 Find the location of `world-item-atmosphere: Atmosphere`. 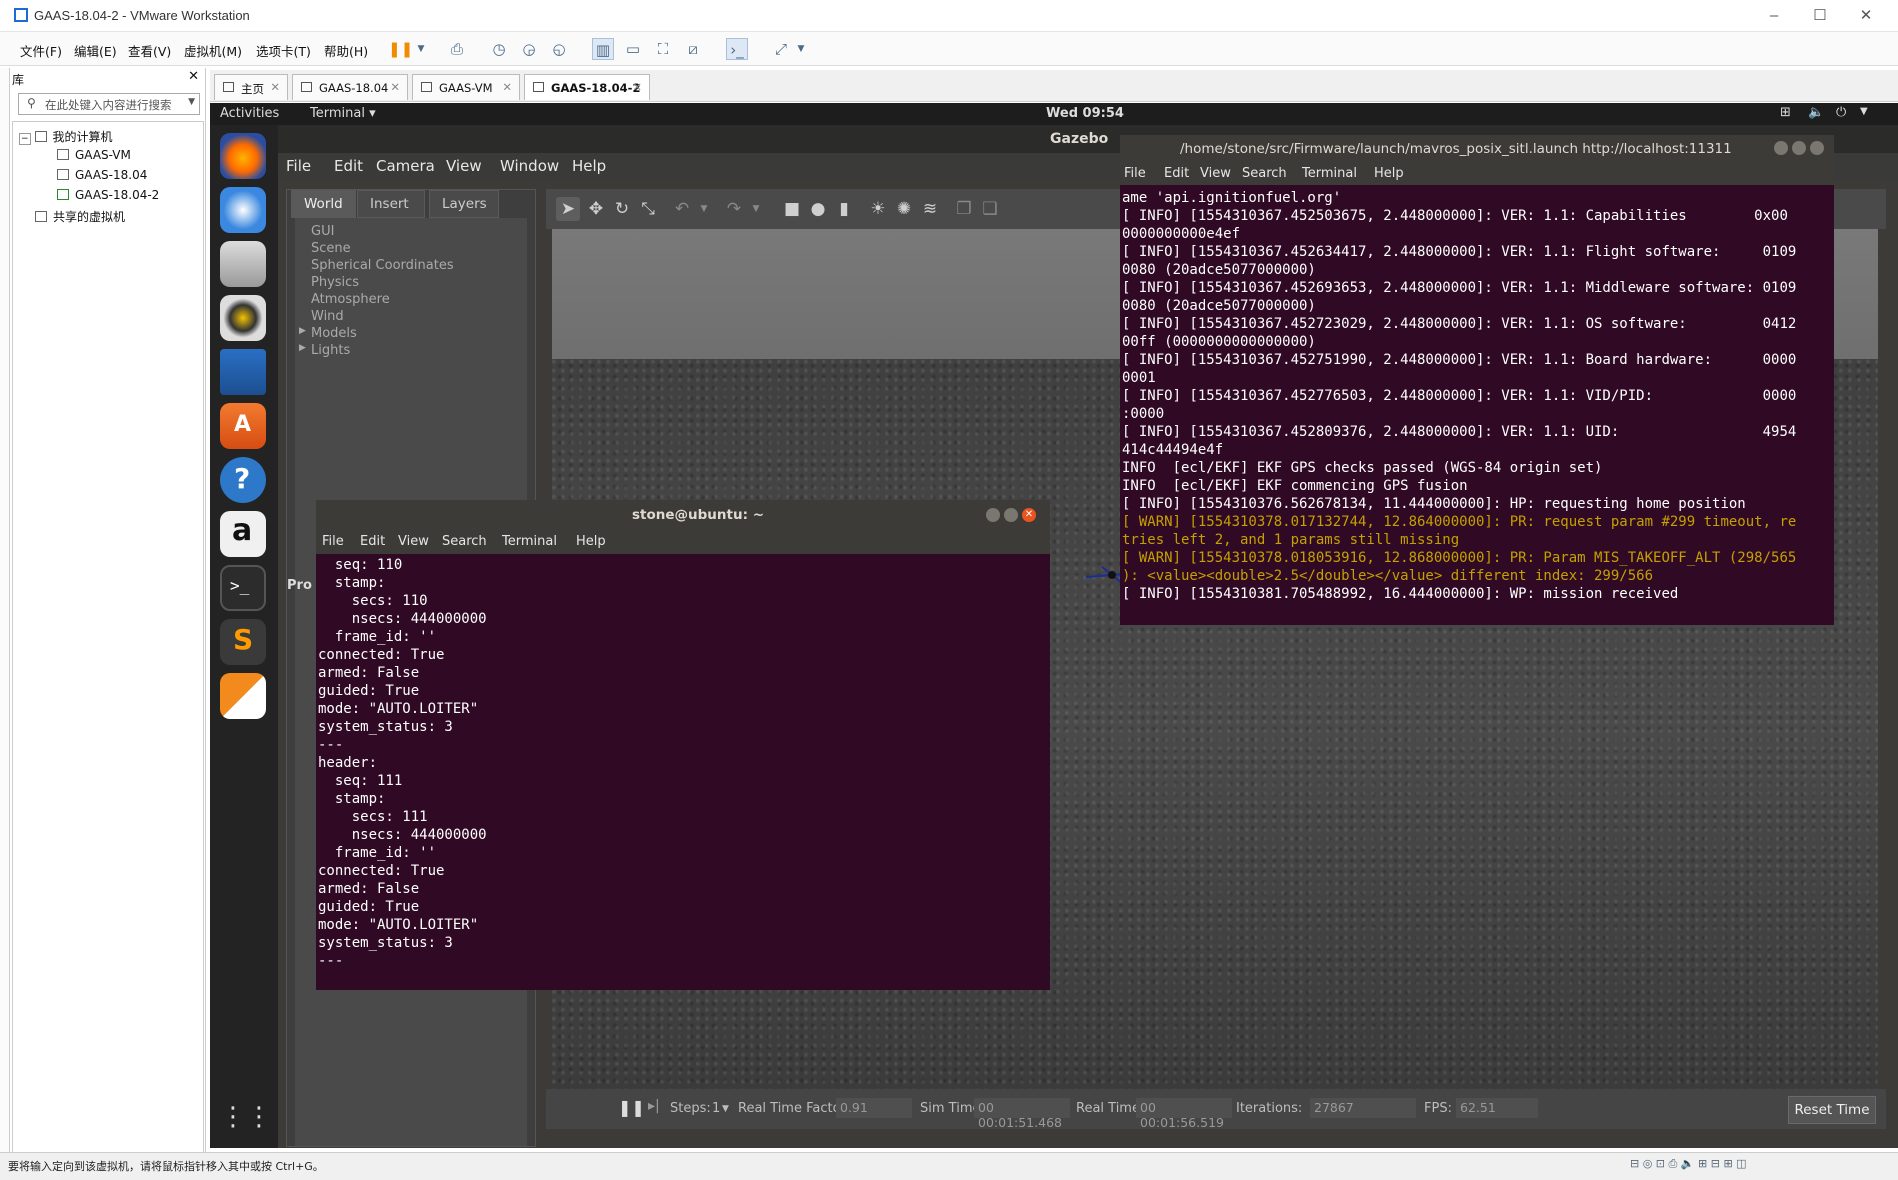

world-item-atmosphere: Atmosphere is located at coordinates (350, 299).